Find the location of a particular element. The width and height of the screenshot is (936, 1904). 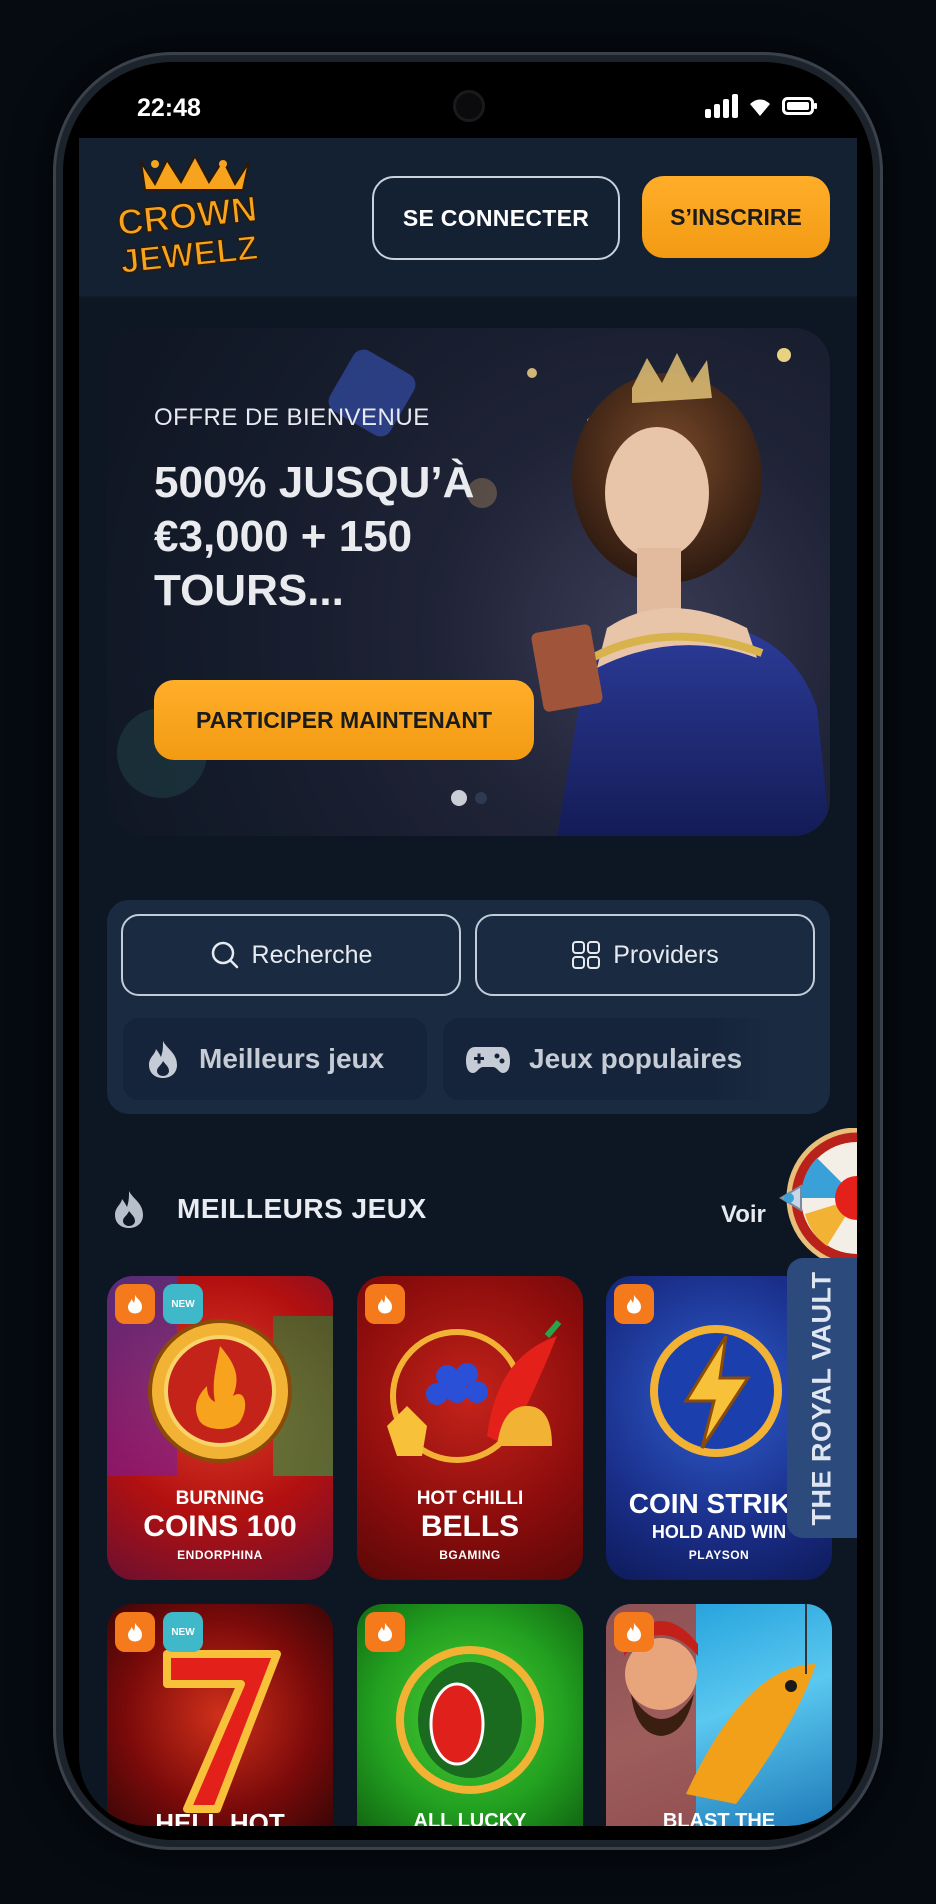

carousel-dots is located at coordinates (469, 798).